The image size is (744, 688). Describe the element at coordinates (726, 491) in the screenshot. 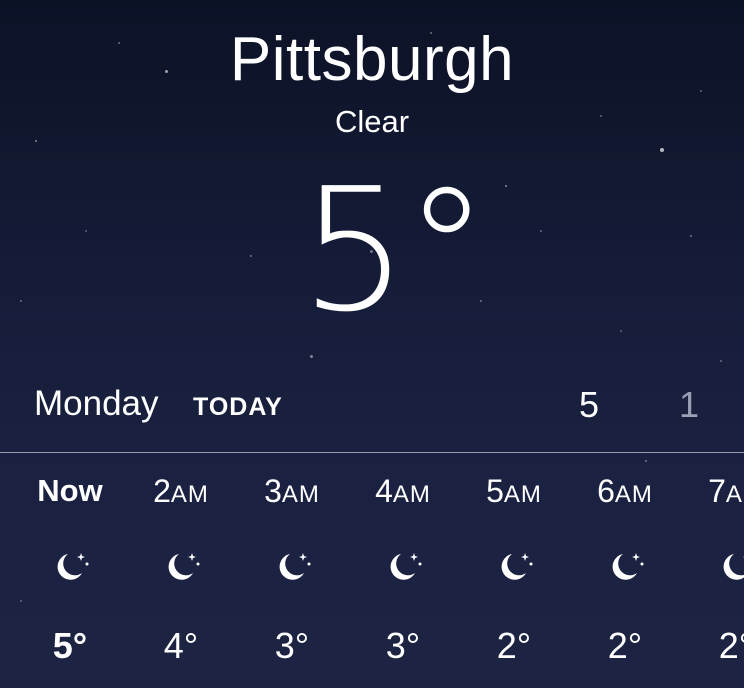

I see `hour-label: 7AM` at that location.